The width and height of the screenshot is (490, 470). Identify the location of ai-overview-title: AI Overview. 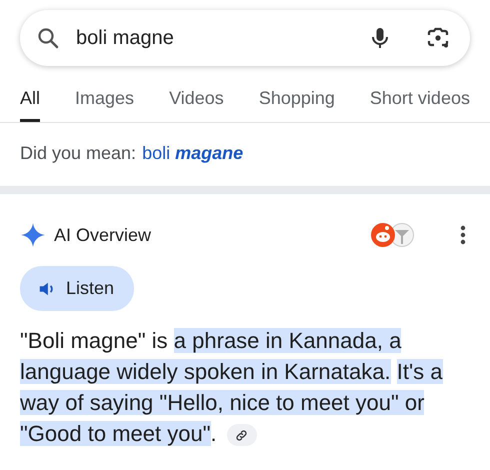
(103, 235).